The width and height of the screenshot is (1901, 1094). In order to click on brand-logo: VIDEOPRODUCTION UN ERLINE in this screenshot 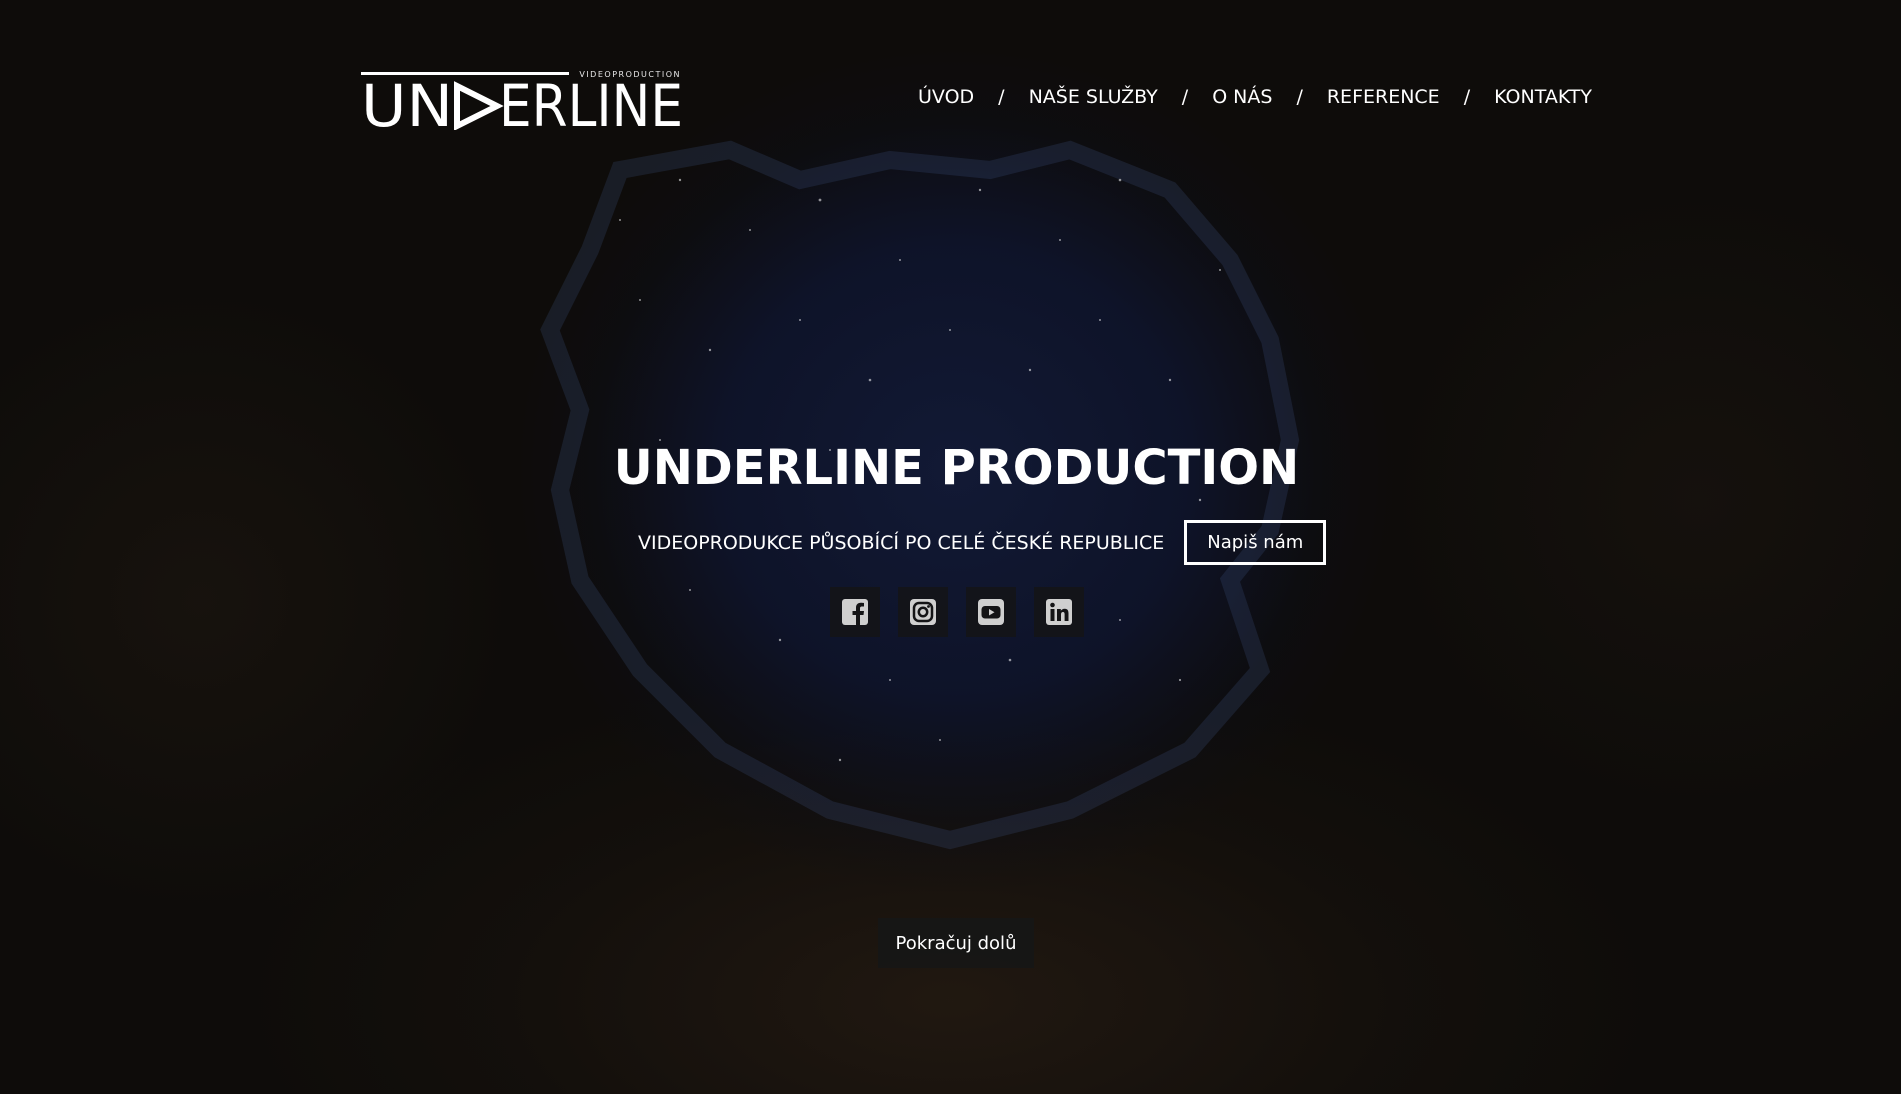, I will do `click(522, 100)`.